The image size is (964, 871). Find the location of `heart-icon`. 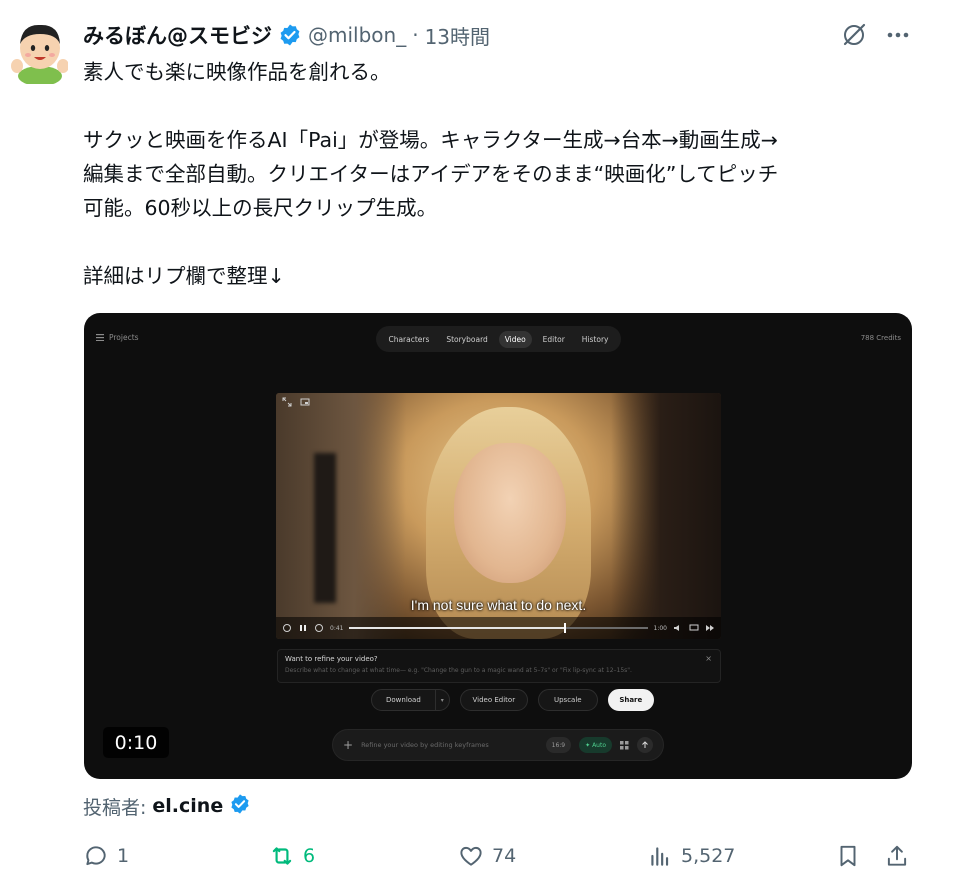

heart-icon is located at coordinates (471, 856).